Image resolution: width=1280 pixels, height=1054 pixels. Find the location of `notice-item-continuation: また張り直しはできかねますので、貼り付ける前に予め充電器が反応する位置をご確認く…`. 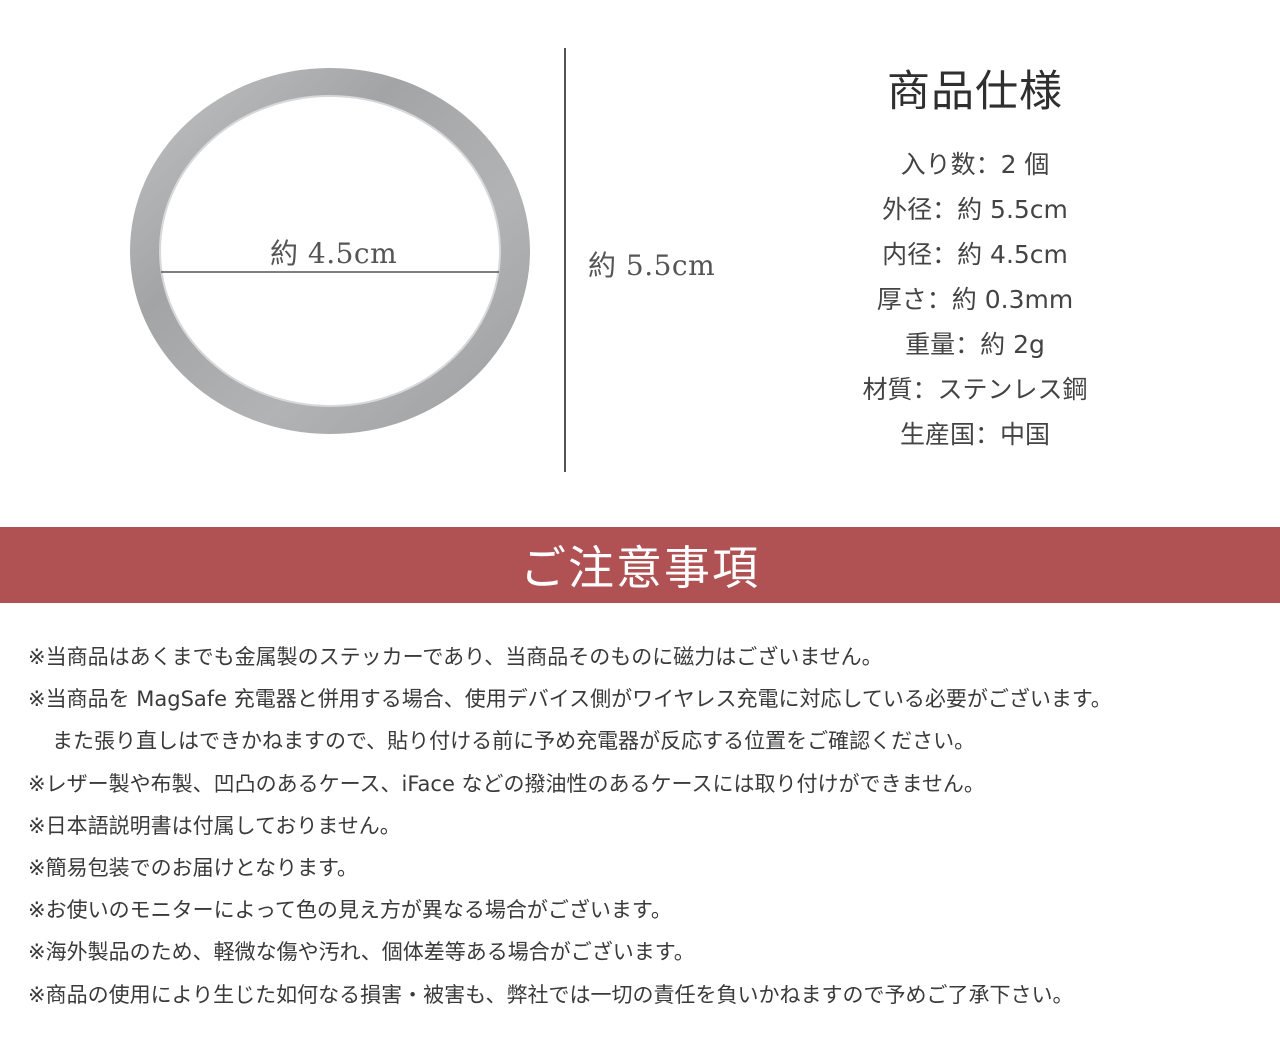

notice-item-continuation: また張り直しはできかねますので、貼り付ける前に予め充電器が反応する位置をご確認く… is located at coordinates (514, 741).